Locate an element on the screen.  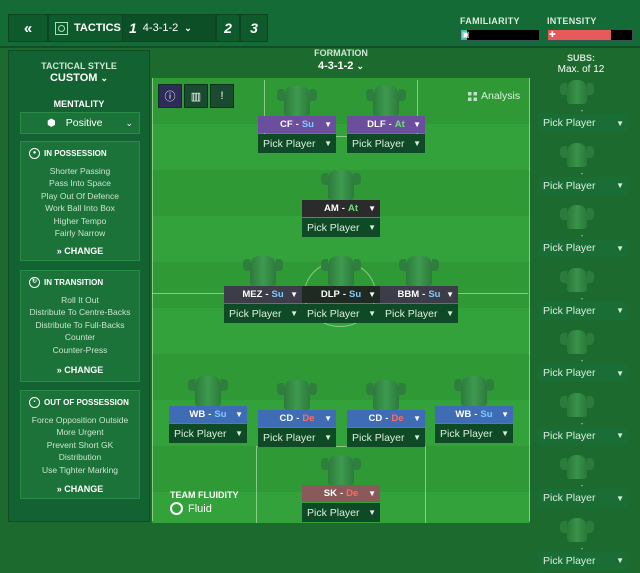
back-button: « is located at coordinates (28, 28).